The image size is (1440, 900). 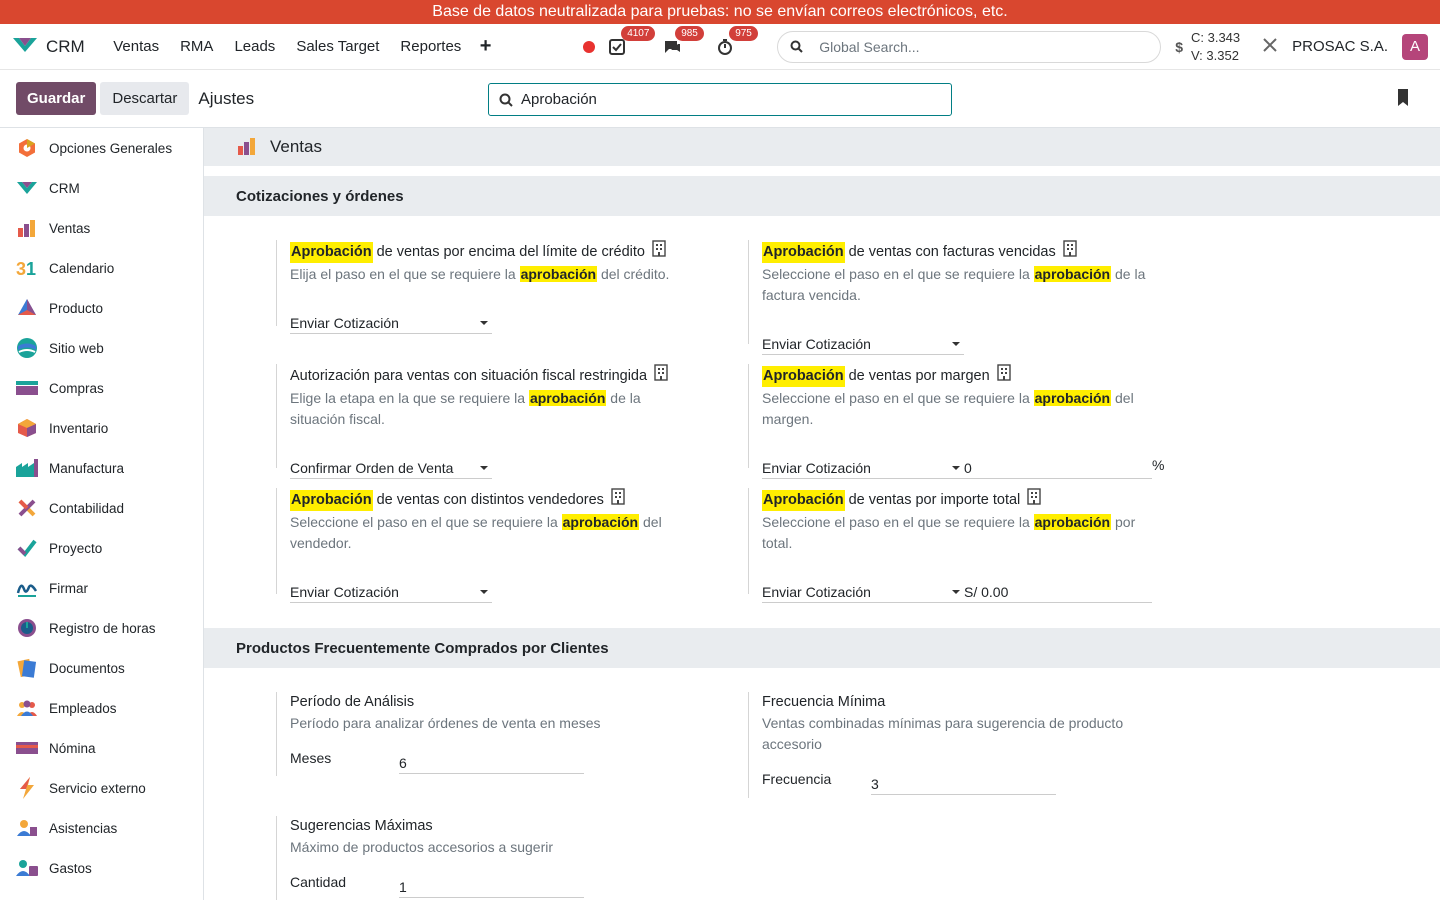 I want to click on app-brand: CRM, so click(x=48, y=46).